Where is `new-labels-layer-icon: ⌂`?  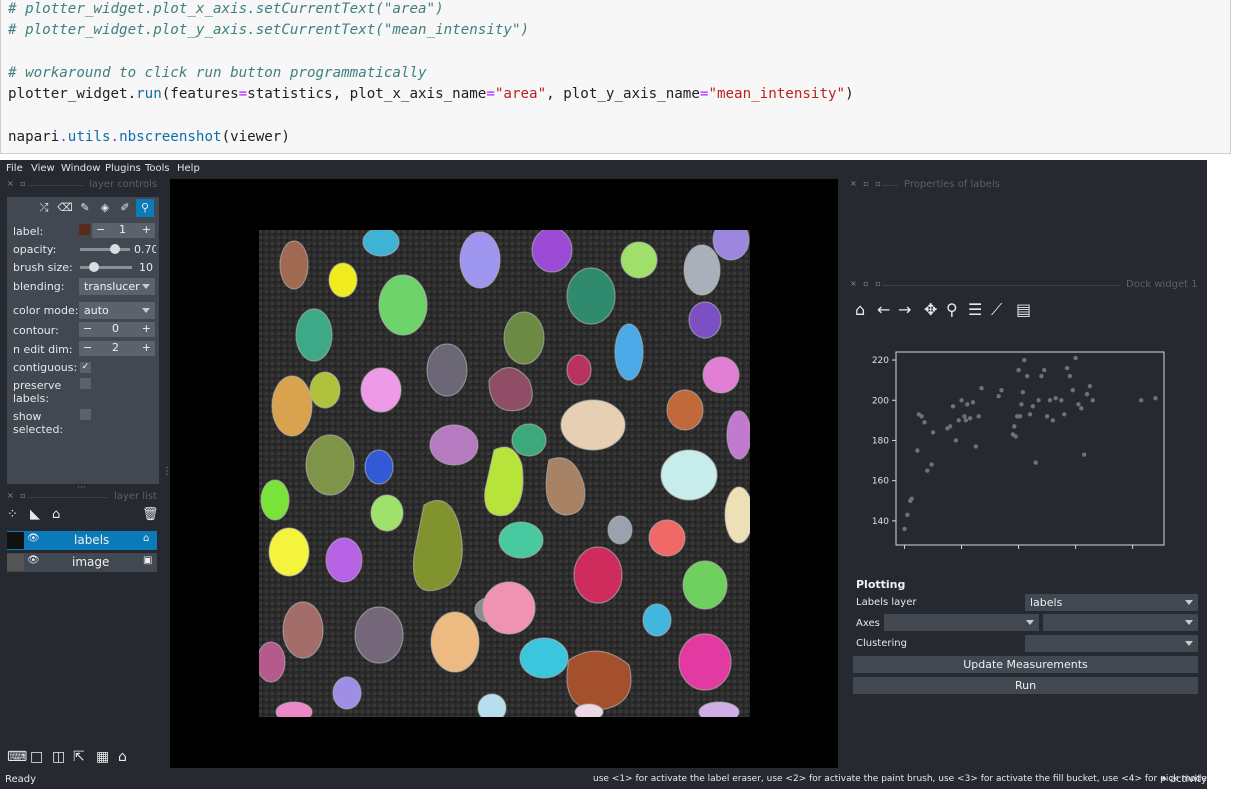
new-labels-layer-icon: ⌂ is located at coordinates (56, 515).